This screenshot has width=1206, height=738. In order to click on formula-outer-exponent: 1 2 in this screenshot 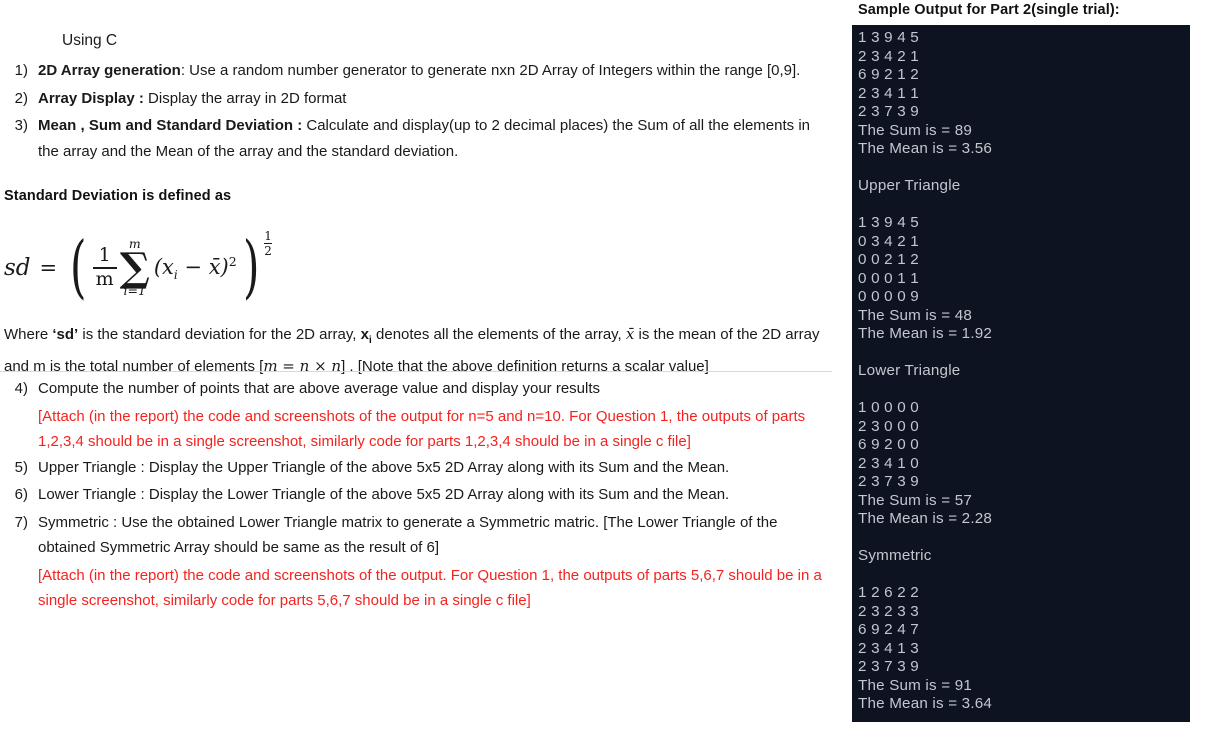, I will do `click(268, 243)`.